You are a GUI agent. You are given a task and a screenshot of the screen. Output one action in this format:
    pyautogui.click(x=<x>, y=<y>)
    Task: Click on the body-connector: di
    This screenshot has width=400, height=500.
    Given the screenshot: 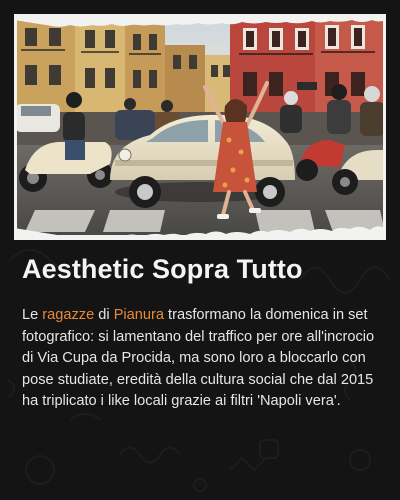 What is the action you would take?
    pyautogui.click(x=104, y=315)
    